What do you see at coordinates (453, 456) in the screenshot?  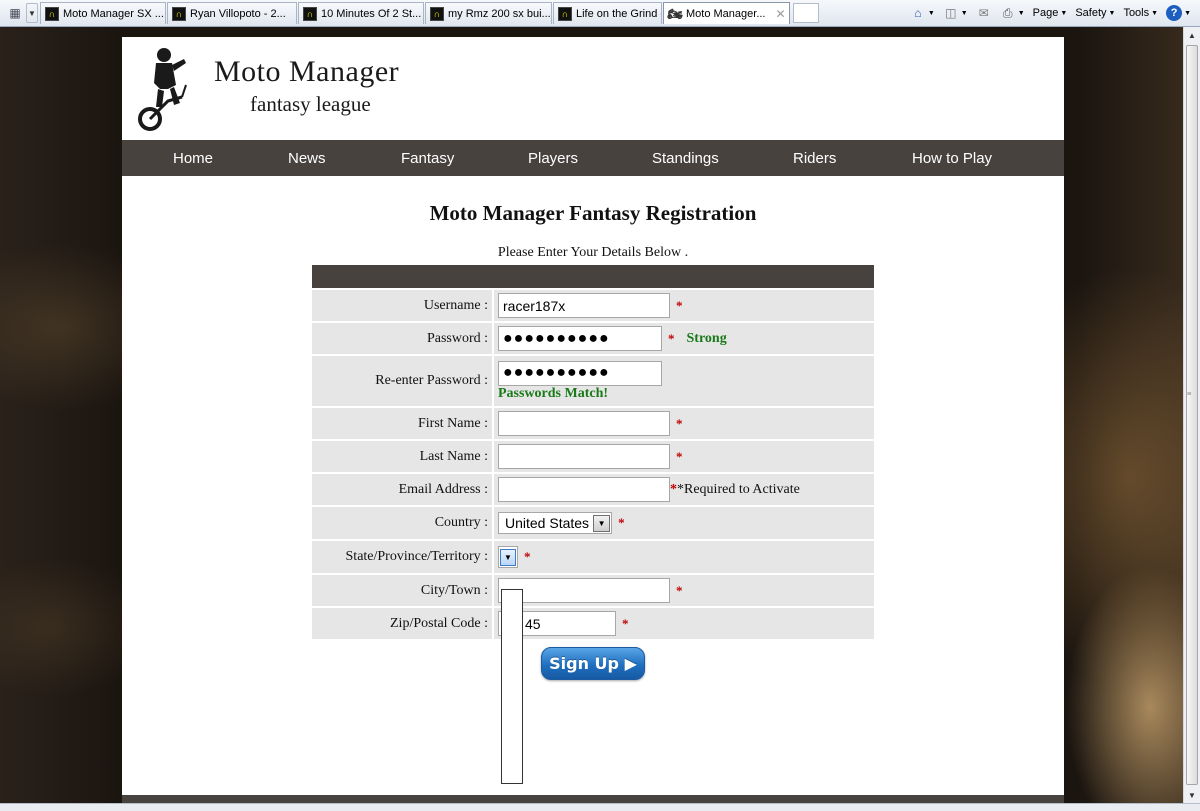 I see `last-name-label: Last Name :` at bounding box center [453, 456].